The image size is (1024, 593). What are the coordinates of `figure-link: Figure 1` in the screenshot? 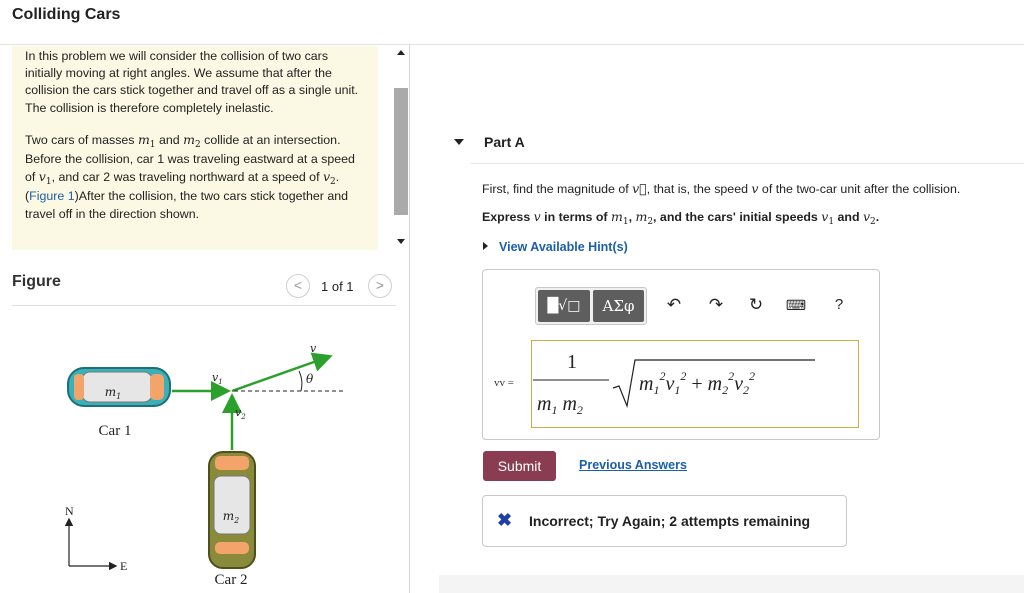 It's located at (51, 196).